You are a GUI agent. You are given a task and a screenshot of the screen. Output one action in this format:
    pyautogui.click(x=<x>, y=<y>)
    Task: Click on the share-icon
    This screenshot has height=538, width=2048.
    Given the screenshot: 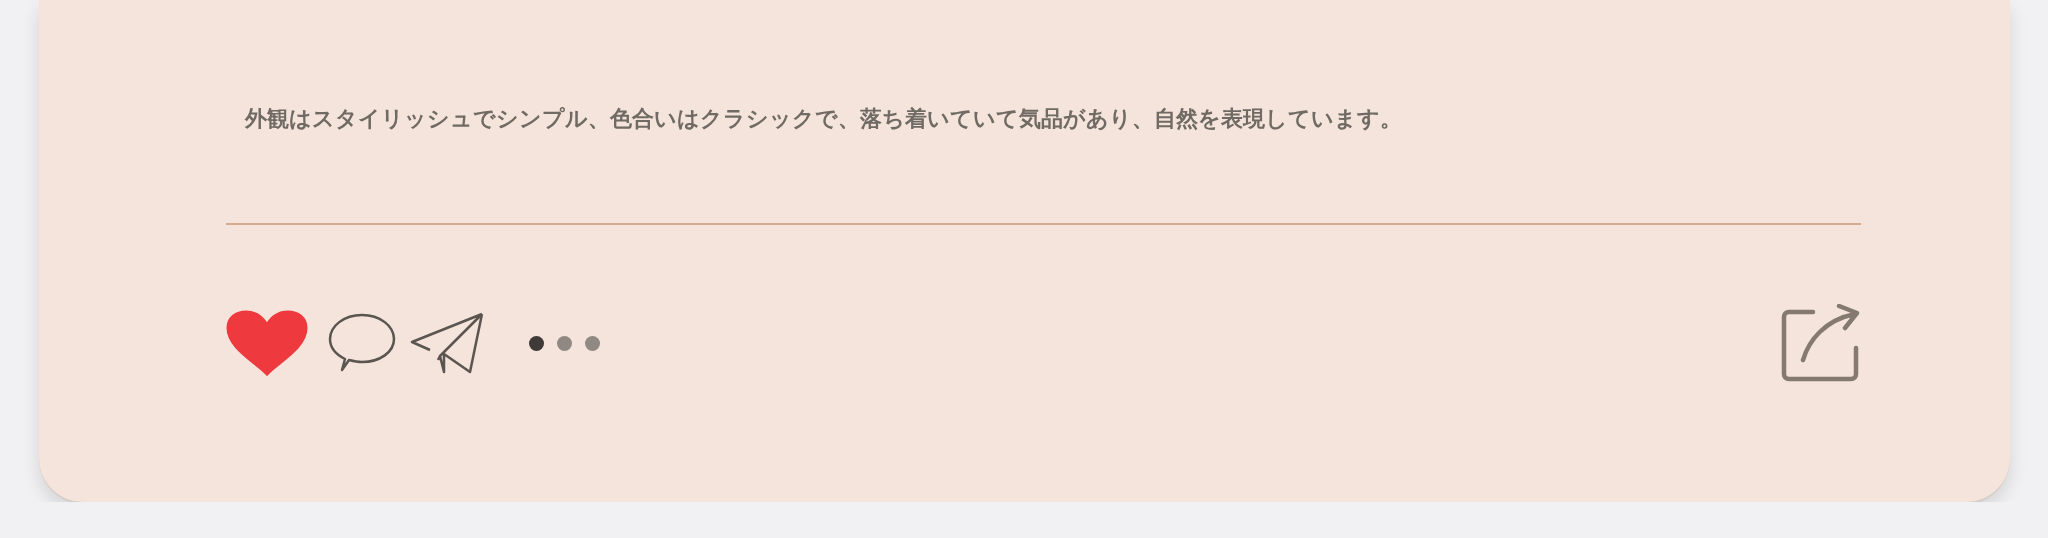 What is the action you would take?
    pyautogui.click(x=1821, y=343)
    